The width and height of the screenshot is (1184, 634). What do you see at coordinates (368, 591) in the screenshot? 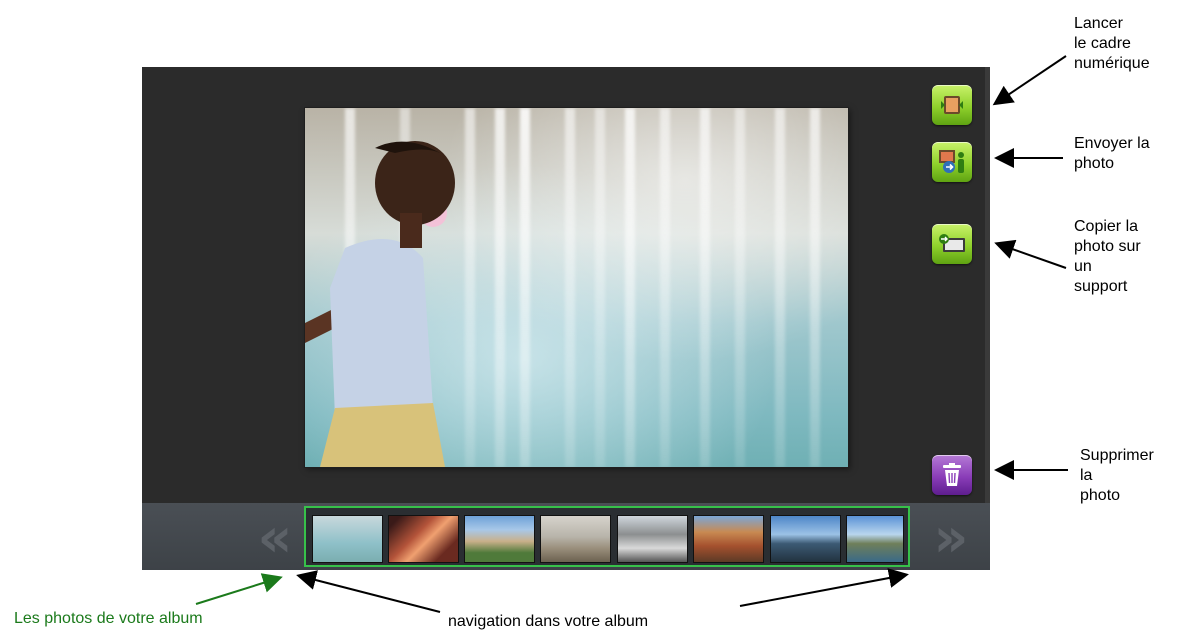
I see `arrow-to-previous` at bounding box center [368, 591].